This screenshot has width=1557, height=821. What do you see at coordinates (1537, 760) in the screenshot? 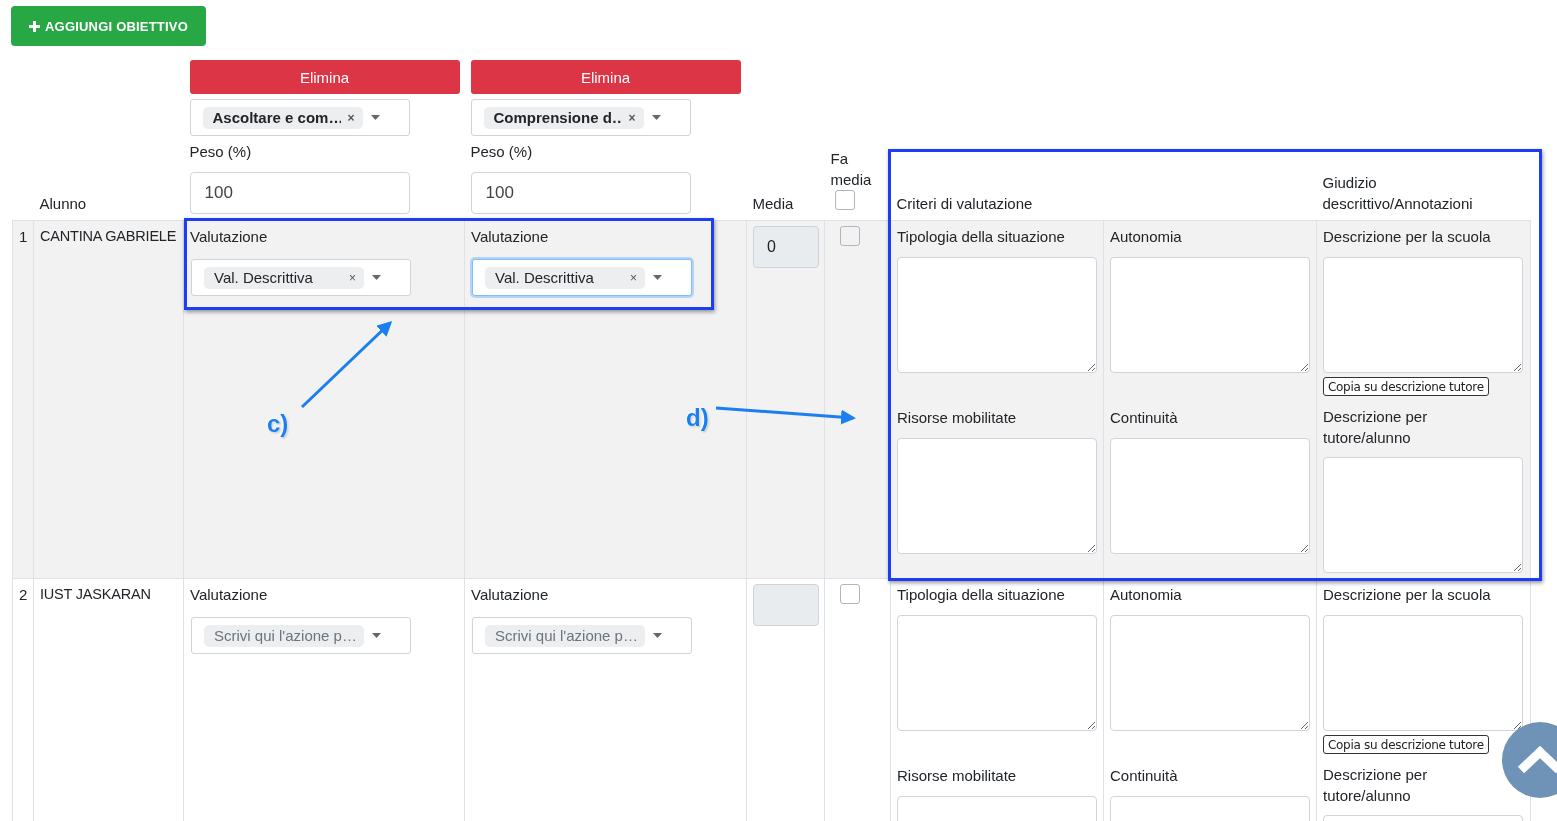
I see `chevron-up-icon` at bounding box center [1537, 760].